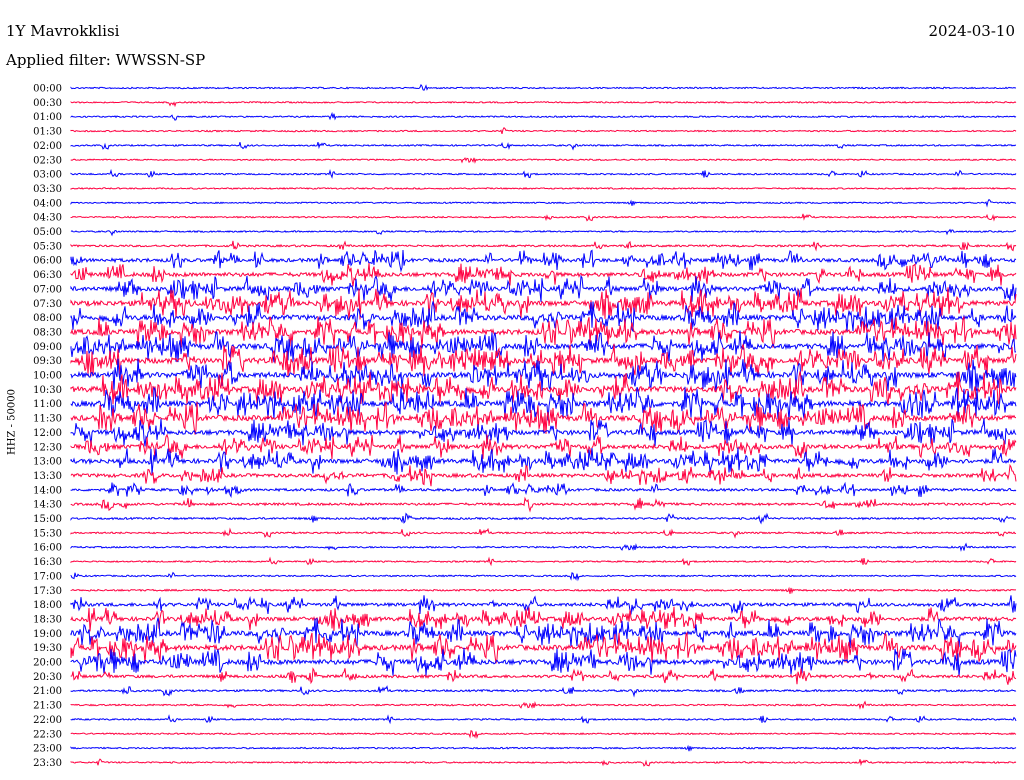  What do you see at coordinates (47, 462) in the screenshot?
I see `row-time-label: 13:00` at bounding box center [47, 462].